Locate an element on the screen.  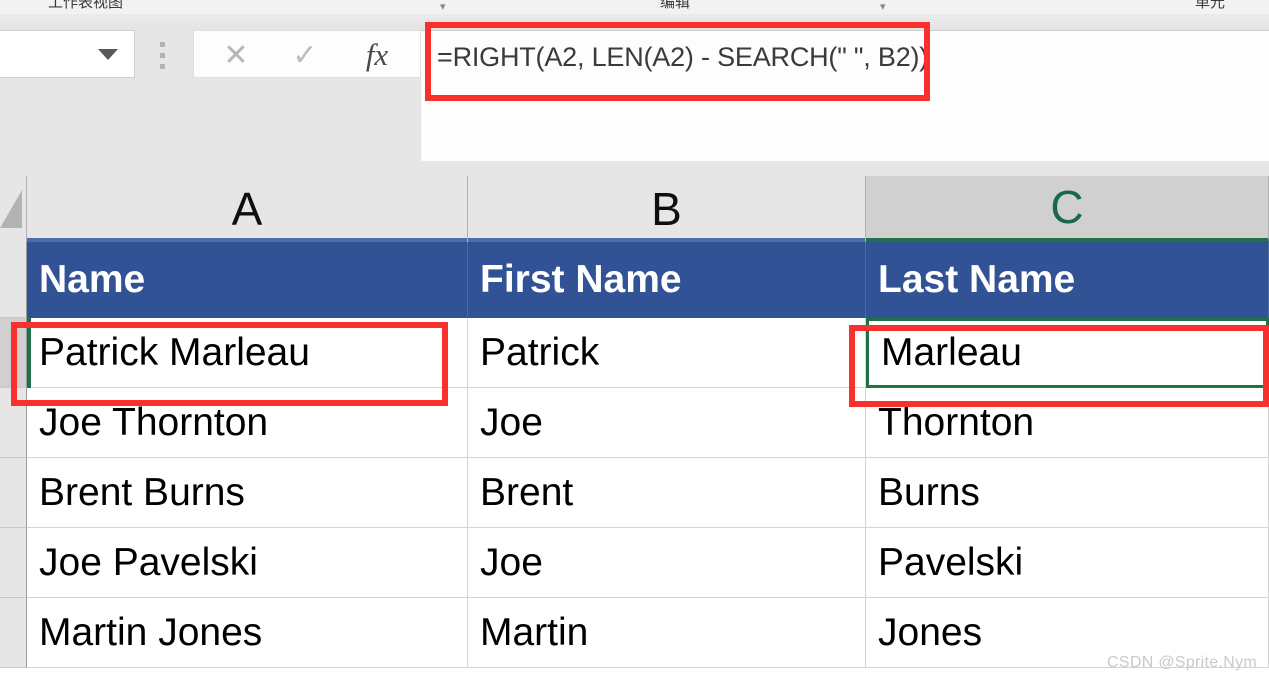
cell-b6: Martin is located at coordinates (667, 633).